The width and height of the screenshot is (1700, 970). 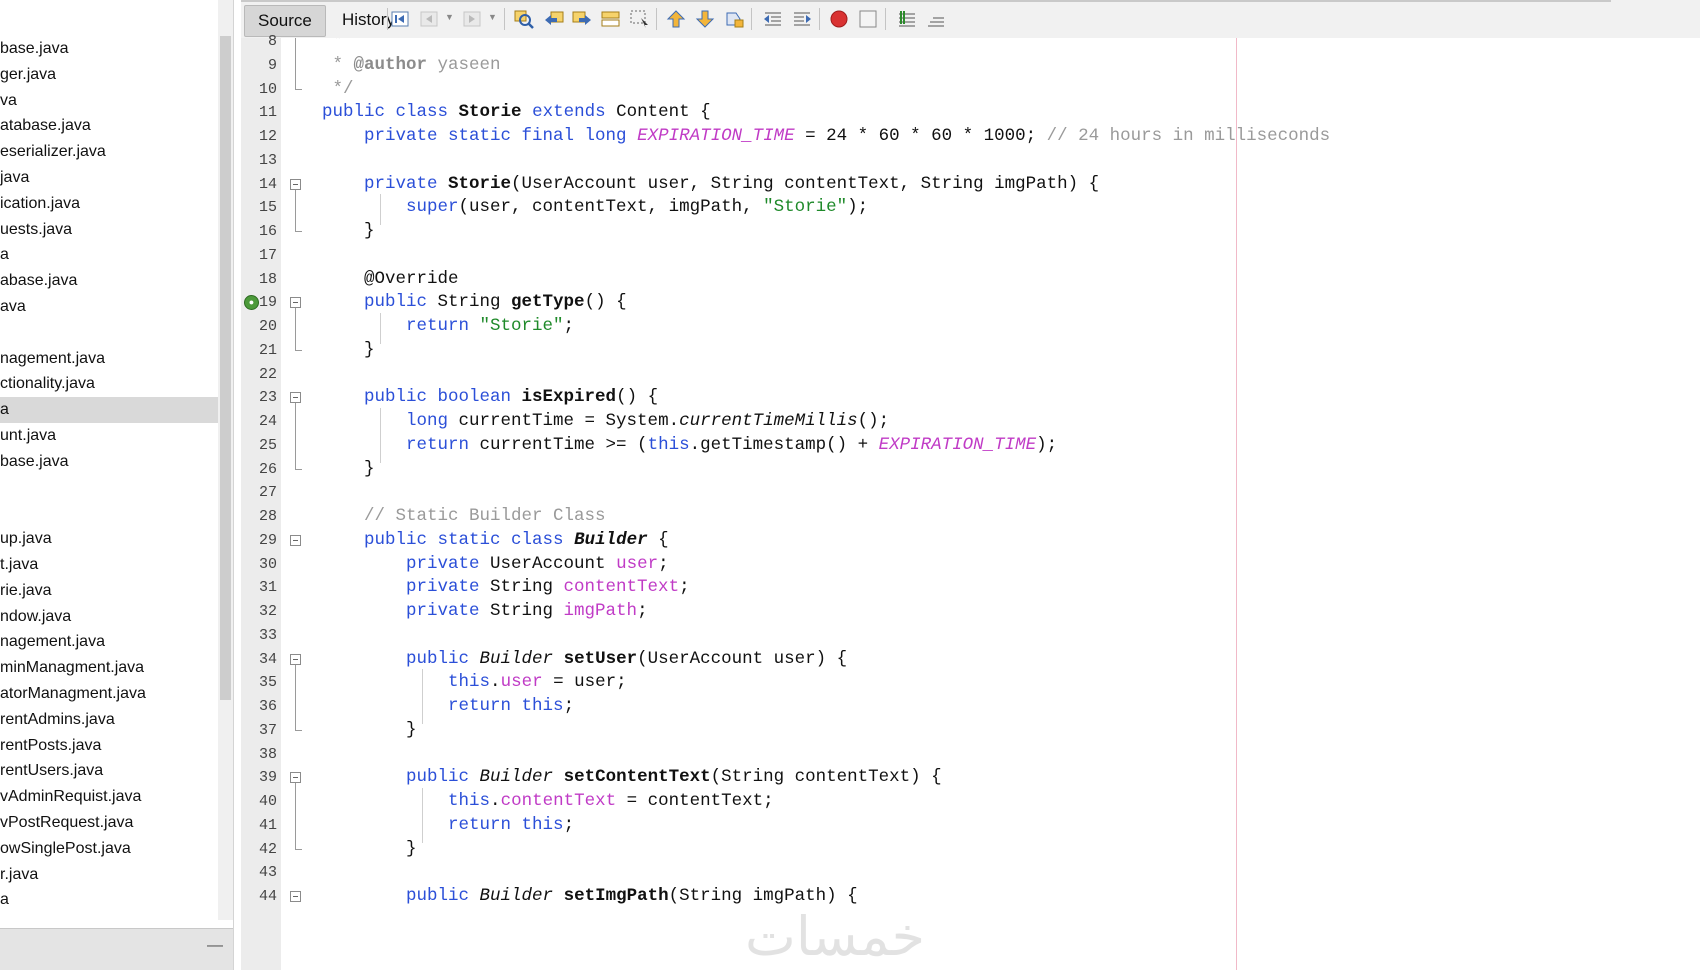 What do you see at coordinates (109, 75) in the screenshot?
I see `tree-file-item: ger.java` at bounding box center [109, 75].